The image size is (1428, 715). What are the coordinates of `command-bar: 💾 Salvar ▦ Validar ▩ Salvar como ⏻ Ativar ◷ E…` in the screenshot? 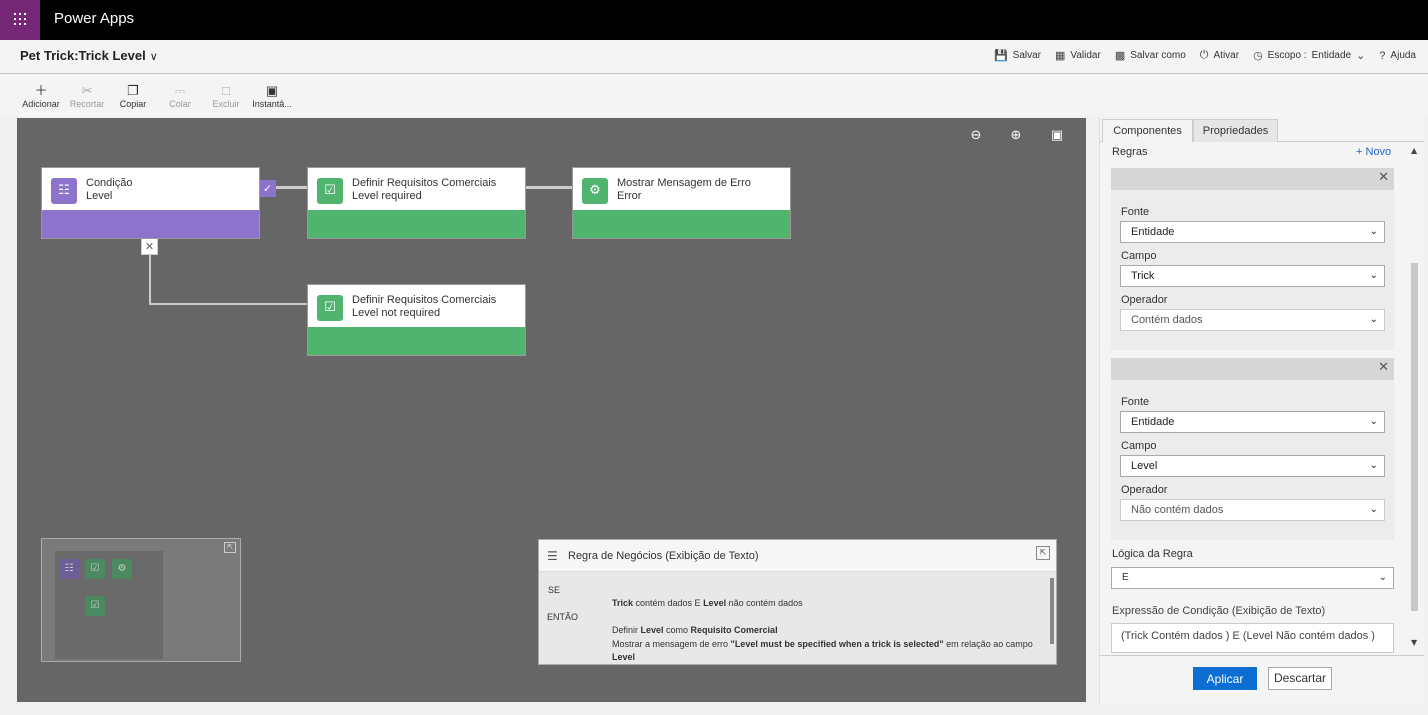 It's located at (1205, 55).